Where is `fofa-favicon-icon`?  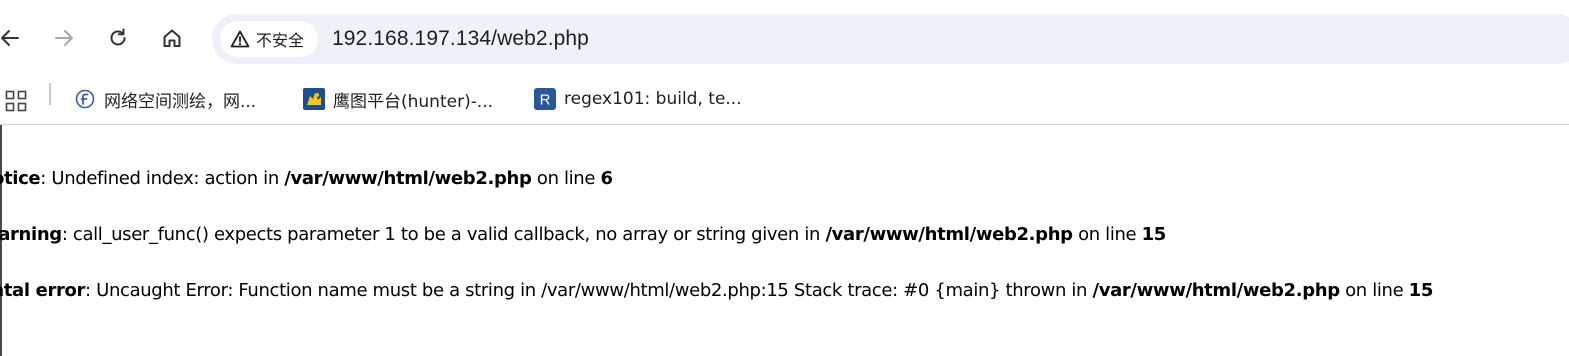
fofa-favicon-icon is located at coordinates (85, 99).